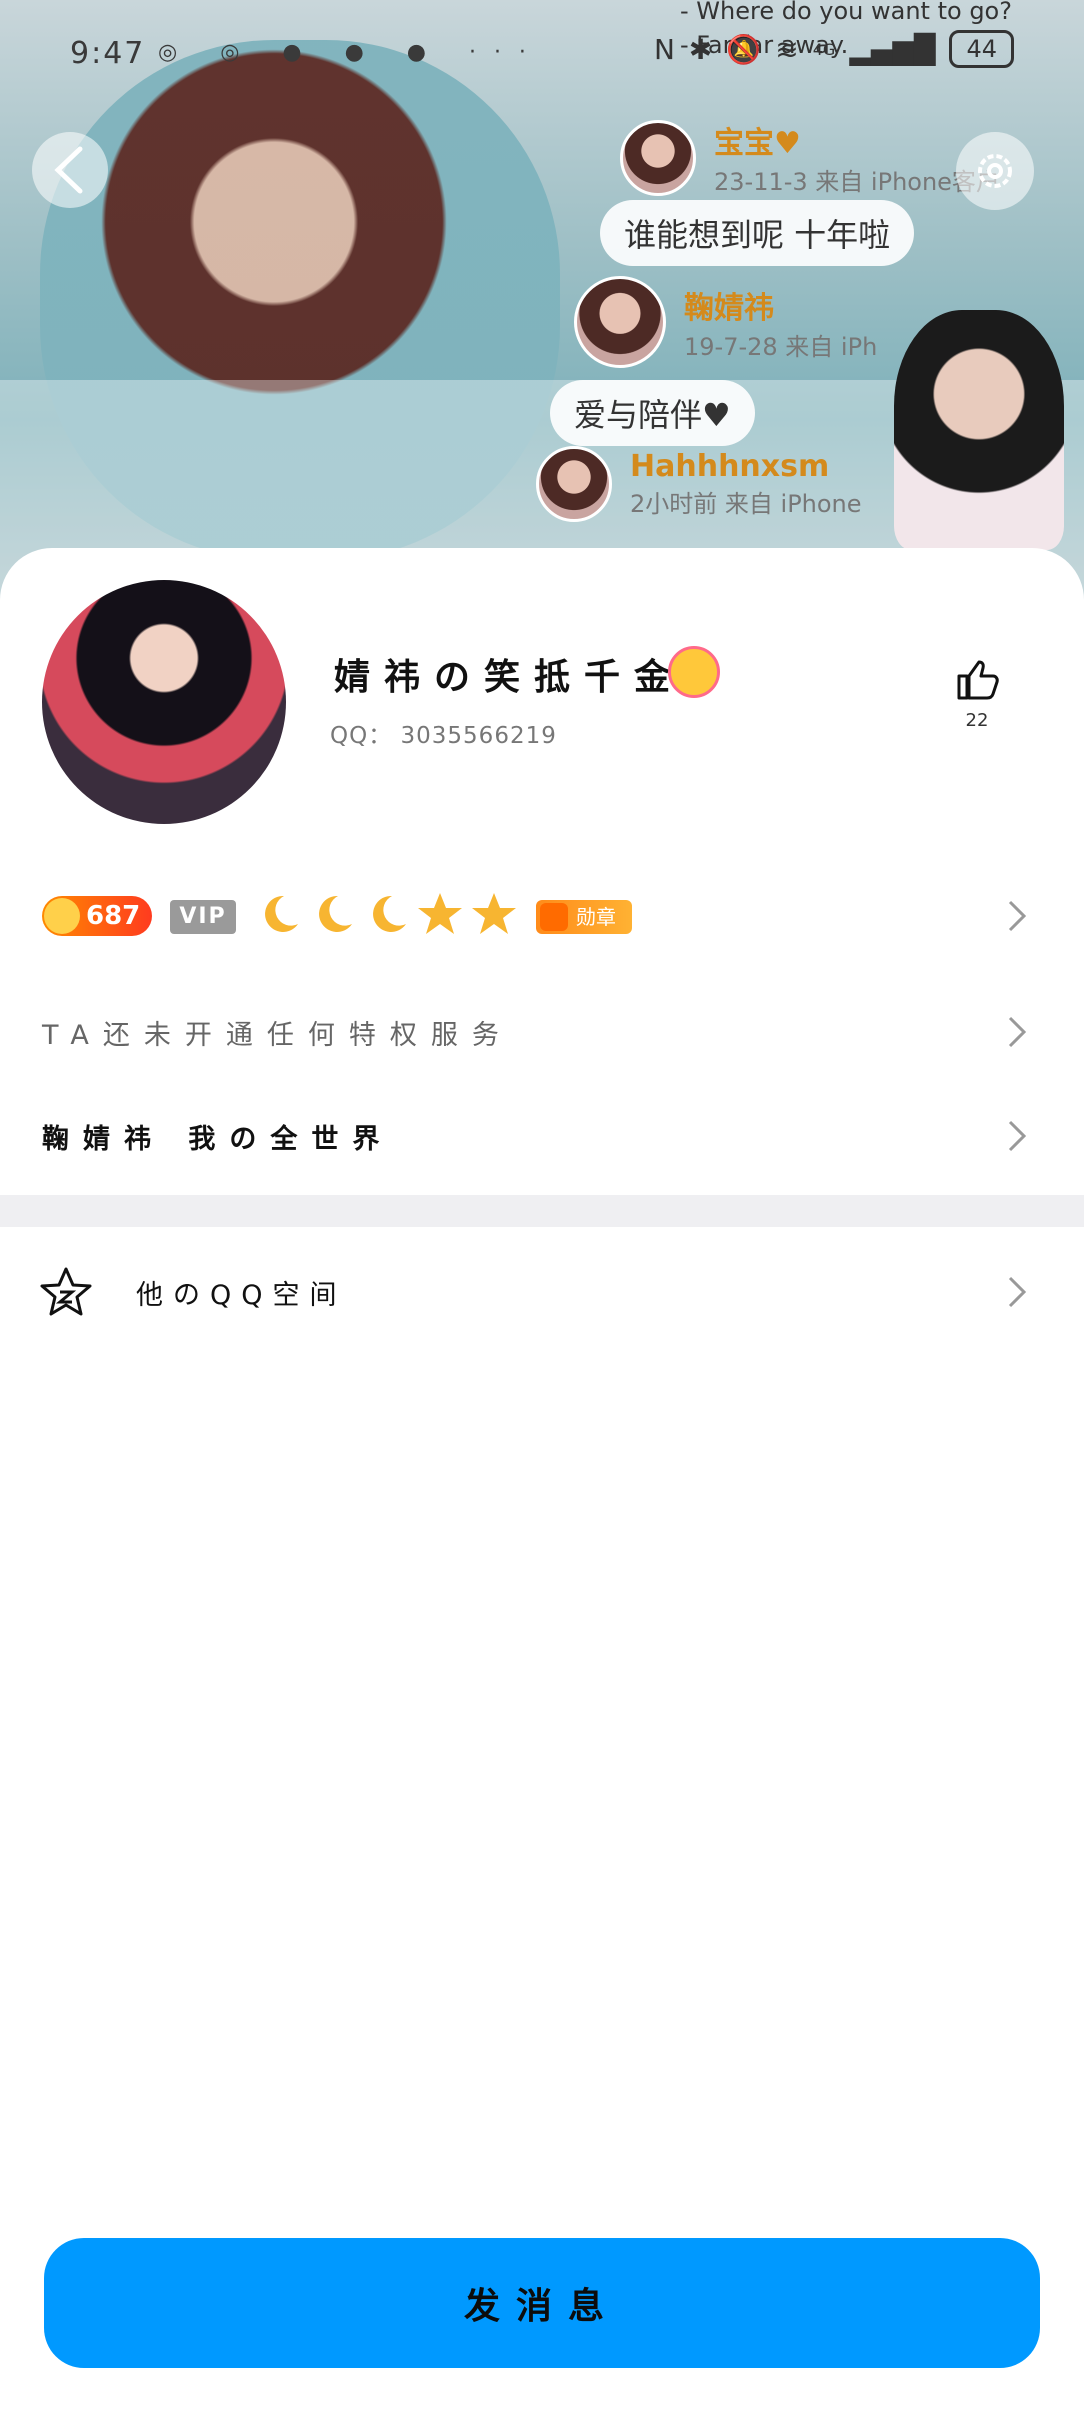 This screenshot has width=1084, height=2412. What do you see at coordinates (730, 466) in the screenshot?
I see `comment-name: Hahhhnxsm` at bounding box center [730, 466].